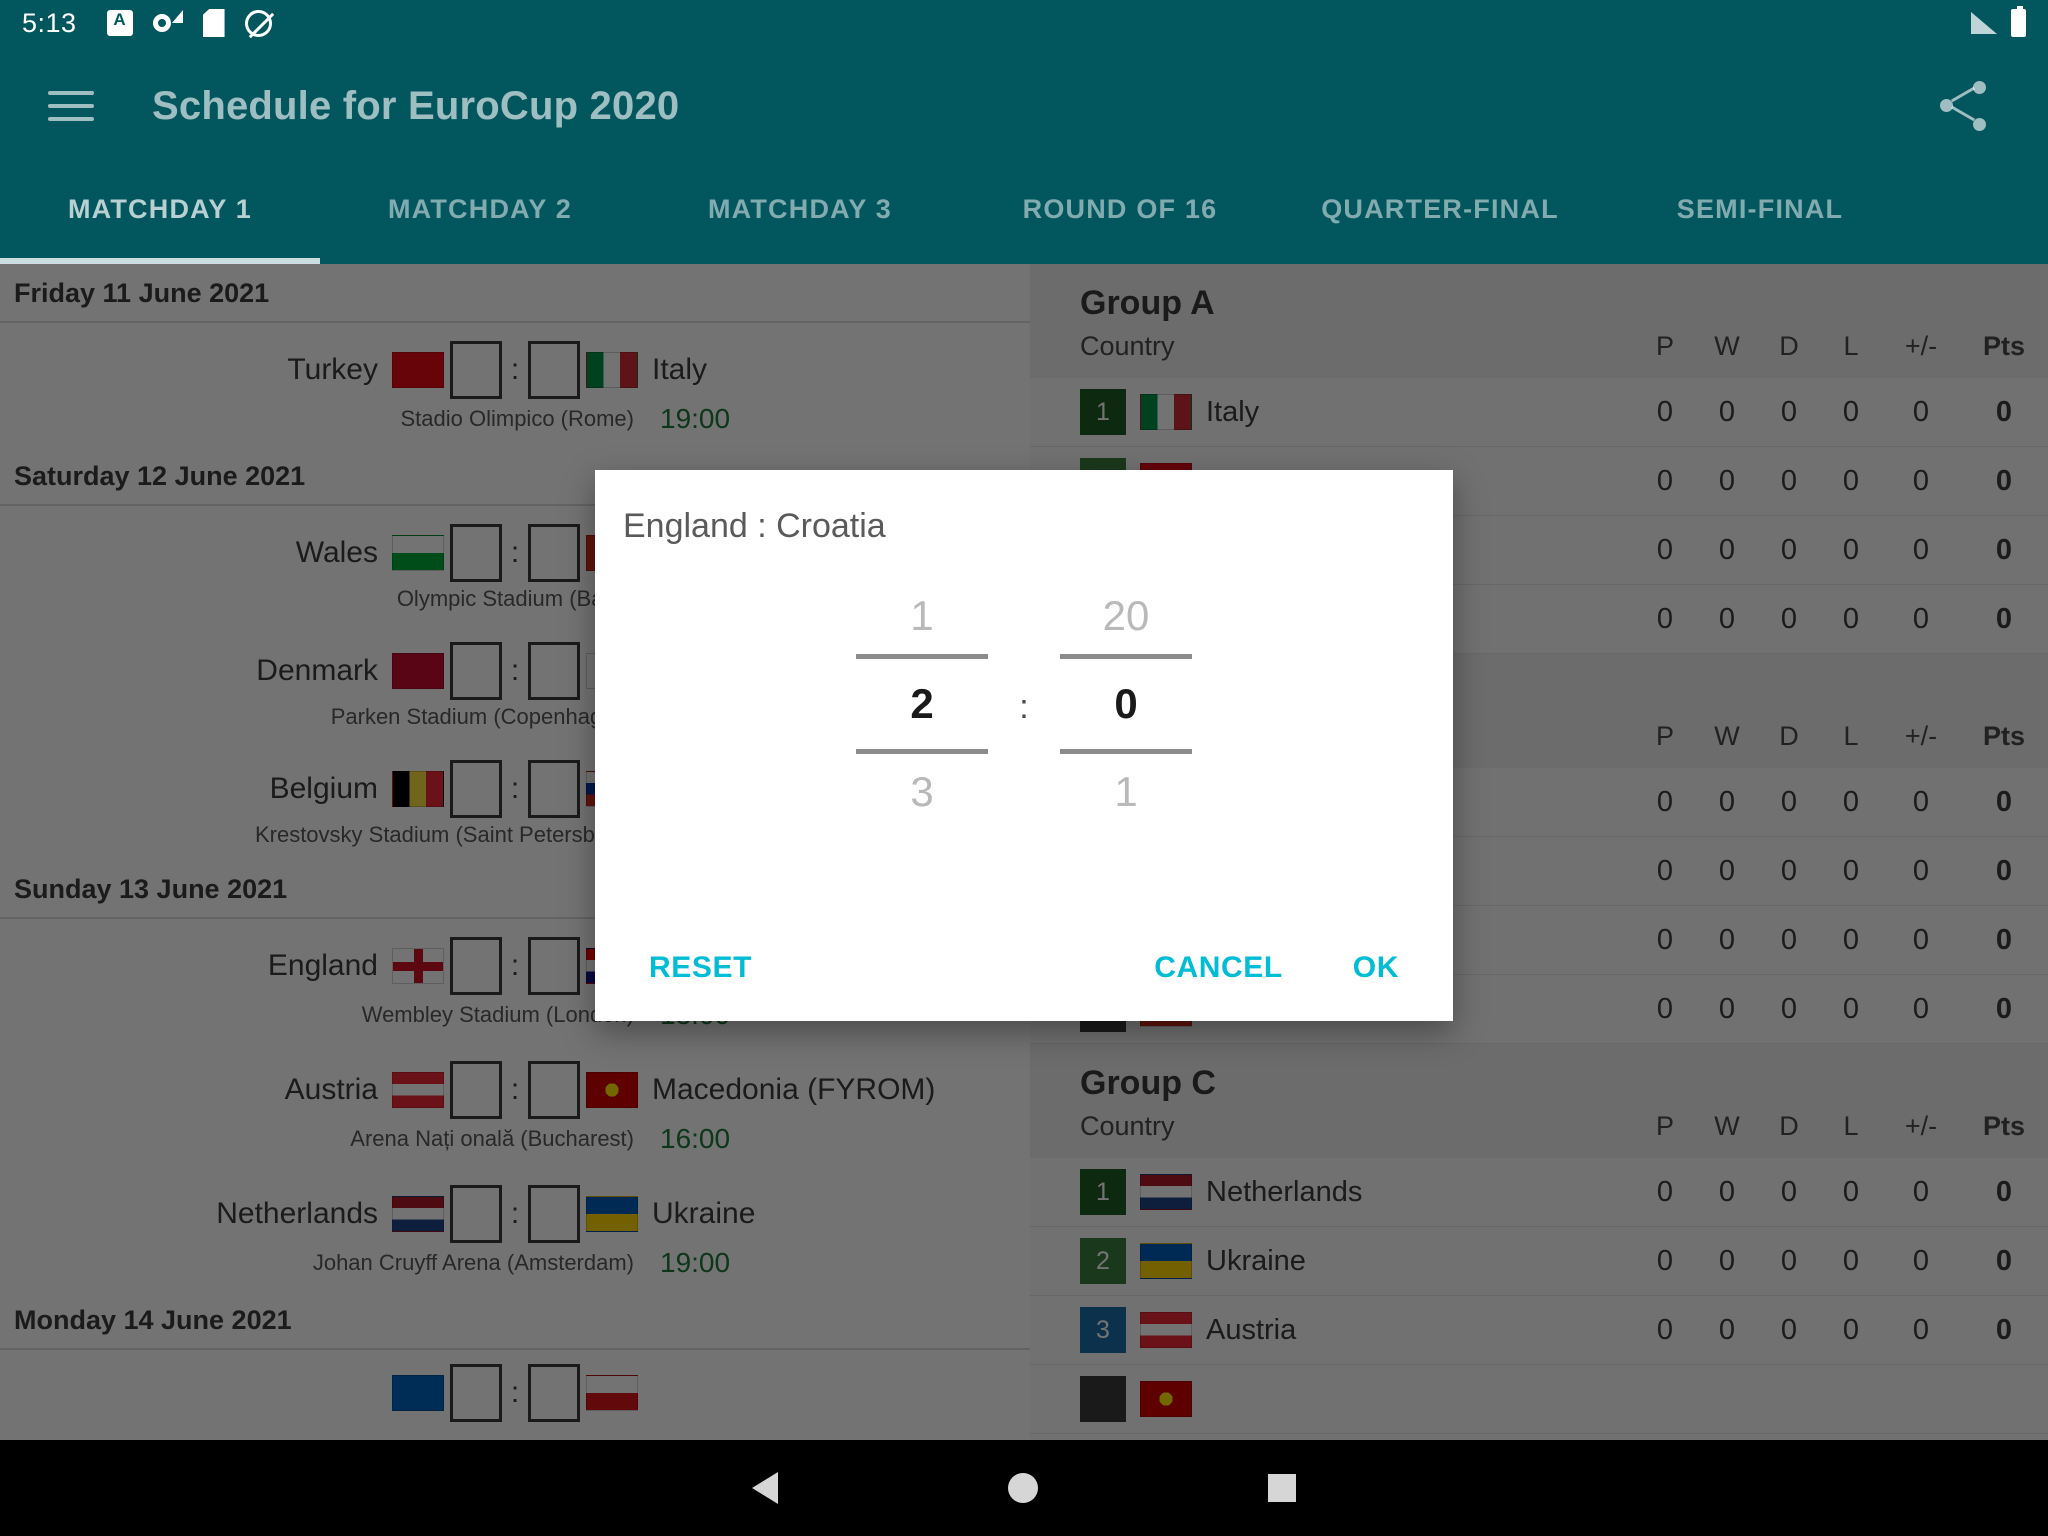 Image resolution: width=2048 pixels, height=1536 pixels. Describe the element at coordinates (482, 716) in the screenshot. I see `venue-name: Parken Stadium (Copenhagen)` at that location.